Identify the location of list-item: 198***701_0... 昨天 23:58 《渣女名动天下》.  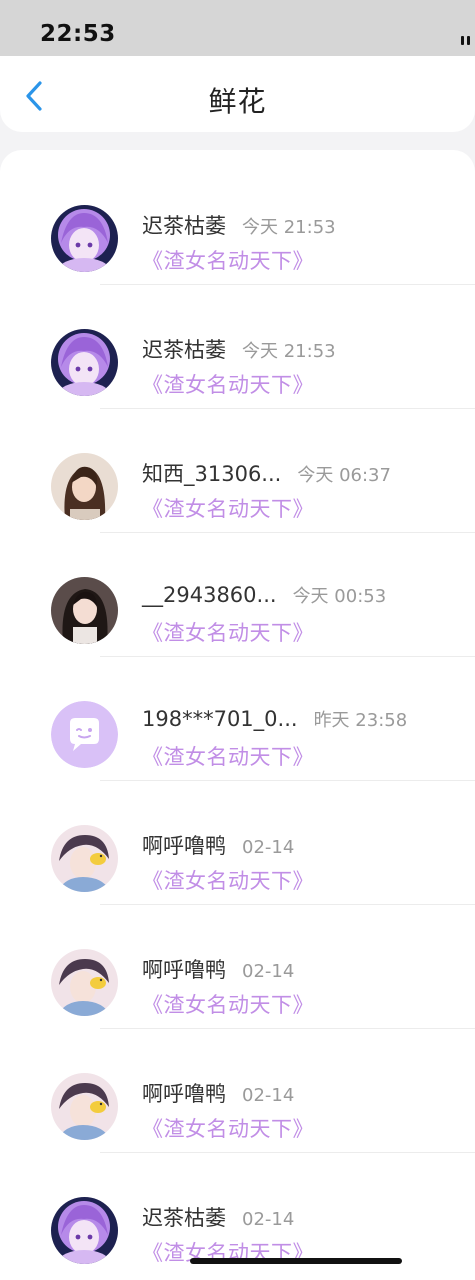
(237, 718).